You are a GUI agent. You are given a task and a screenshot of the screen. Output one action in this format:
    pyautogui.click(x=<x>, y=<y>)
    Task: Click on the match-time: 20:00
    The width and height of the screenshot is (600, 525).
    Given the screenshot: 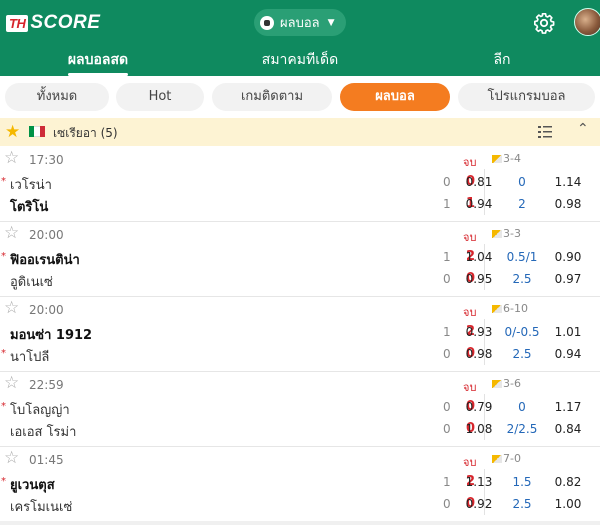 What is the action you would take?
    pyautogui.click(x=46, y=235)
    